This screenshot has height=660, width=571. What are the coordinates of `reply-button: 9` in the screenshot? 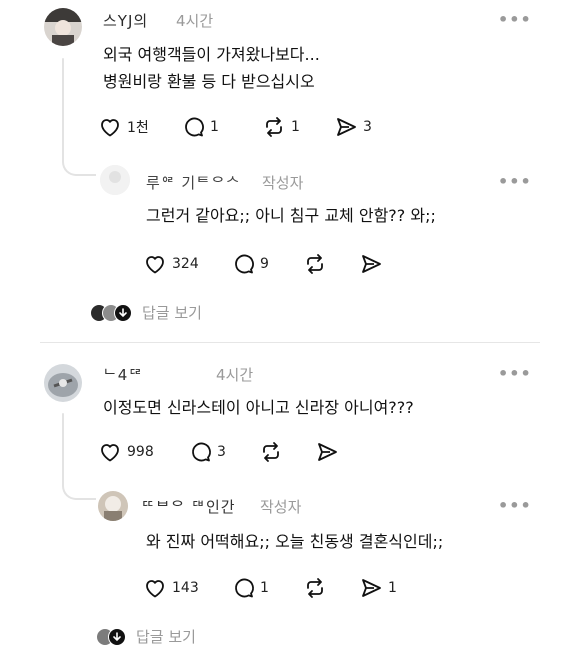 It's located at (267, 264).